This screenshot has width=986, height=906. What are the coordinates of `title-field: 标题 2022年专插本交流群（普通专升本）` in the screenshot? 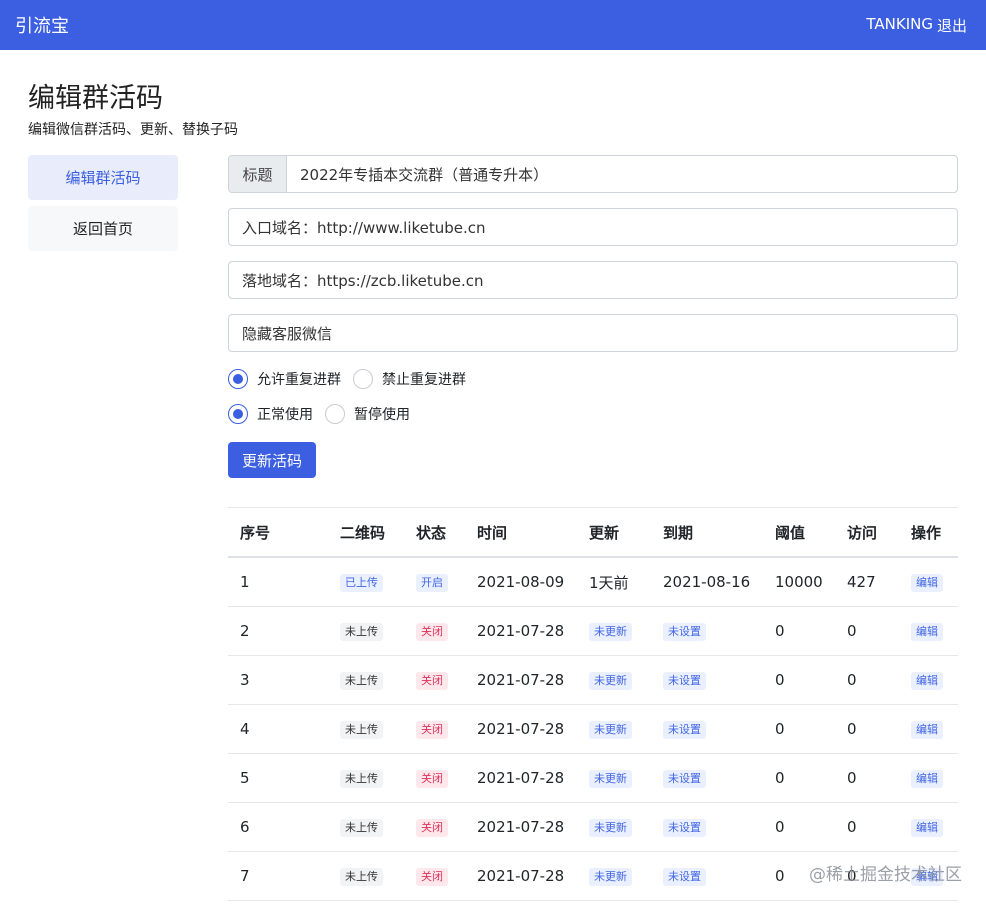 It's located at (593, 174).